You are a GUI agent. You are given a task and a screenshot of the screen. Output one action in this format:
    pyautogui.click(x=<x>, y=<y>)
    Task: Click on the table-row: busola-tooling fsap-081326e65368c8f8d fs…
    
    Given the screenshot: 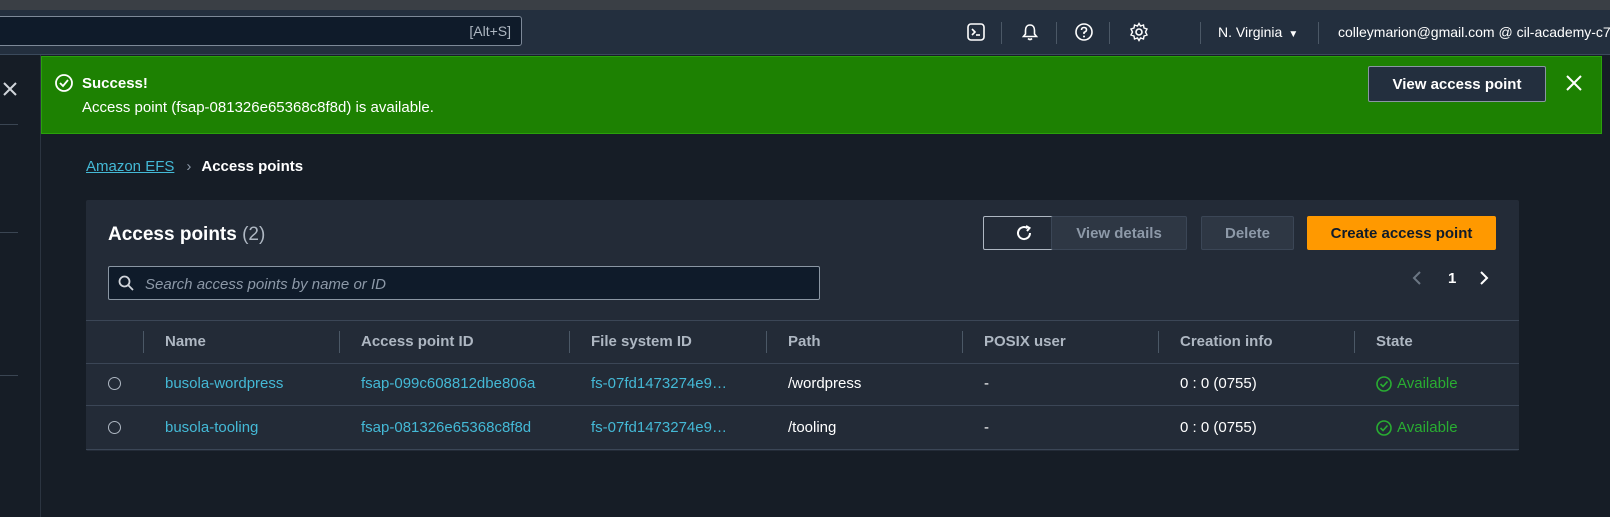 What is the action you would take?
    pyautogui.click(x=802, y=428)
    